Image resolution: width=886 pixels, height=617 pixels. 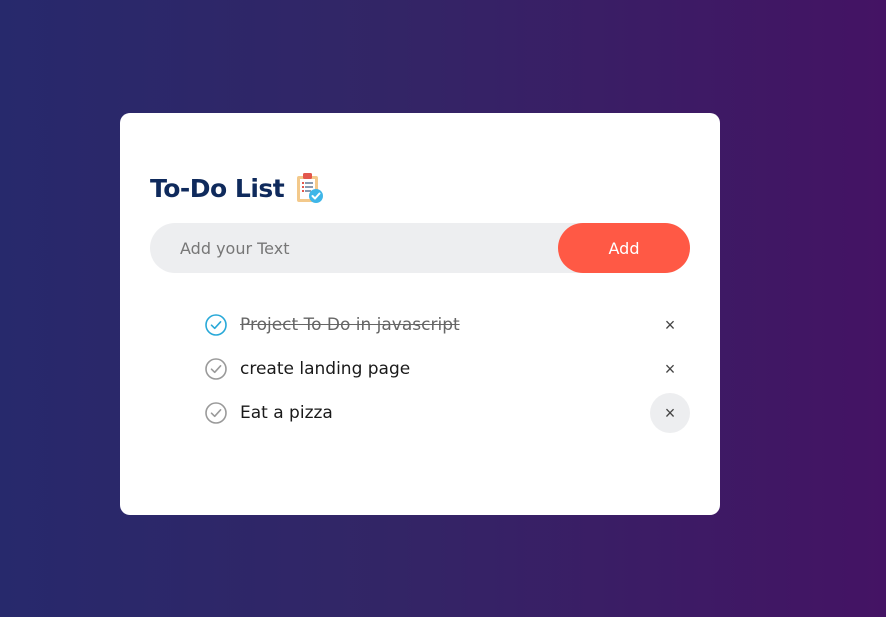 I want to click on checked-circle-icon, so click(x=216, y=325).